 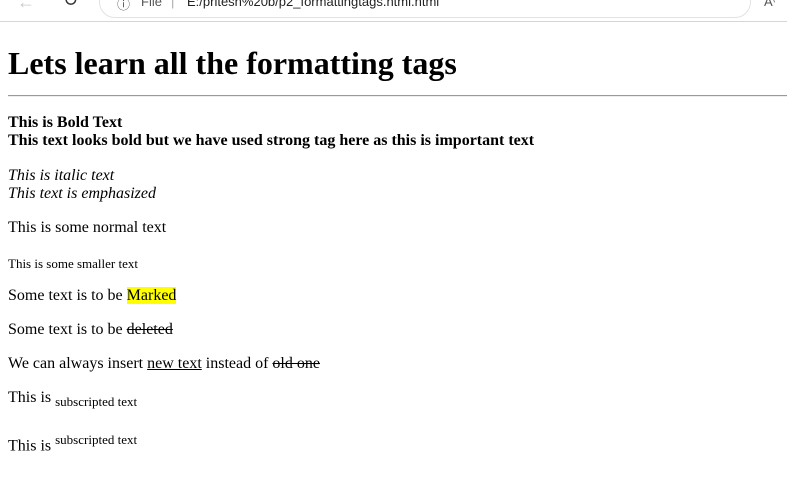 I want to click on emphasized-text: This text is emphasized, so click(x=82, y=193).